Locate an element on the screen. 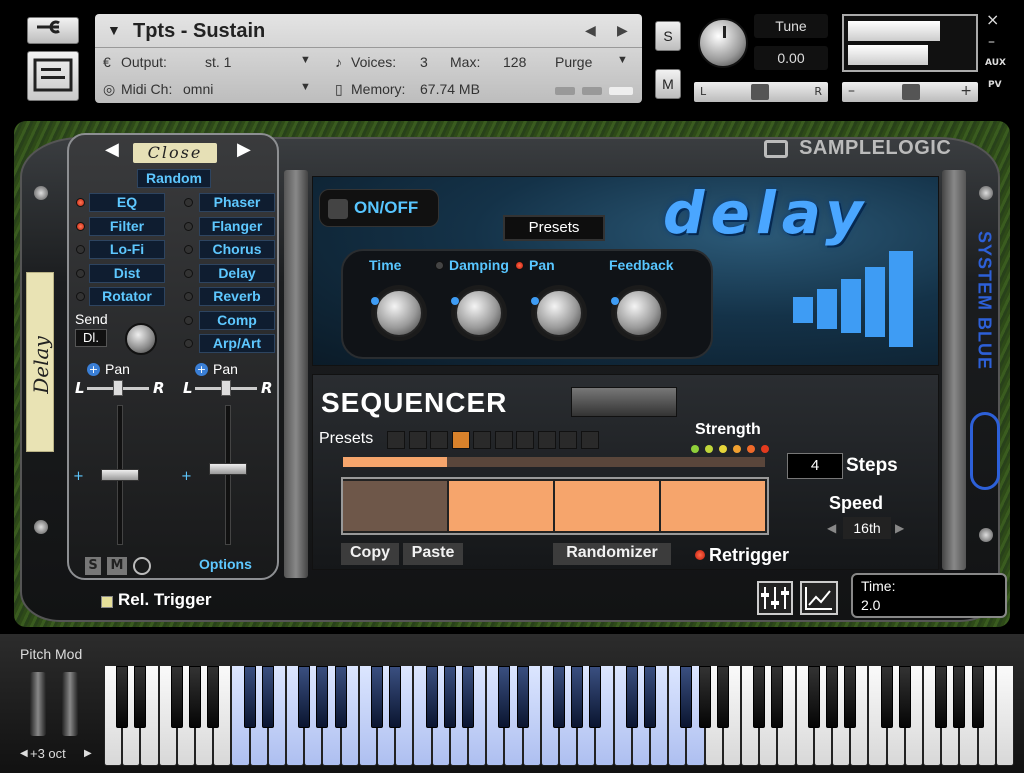  pan-plus-icon-right: + is located at coordinates (201, 369).